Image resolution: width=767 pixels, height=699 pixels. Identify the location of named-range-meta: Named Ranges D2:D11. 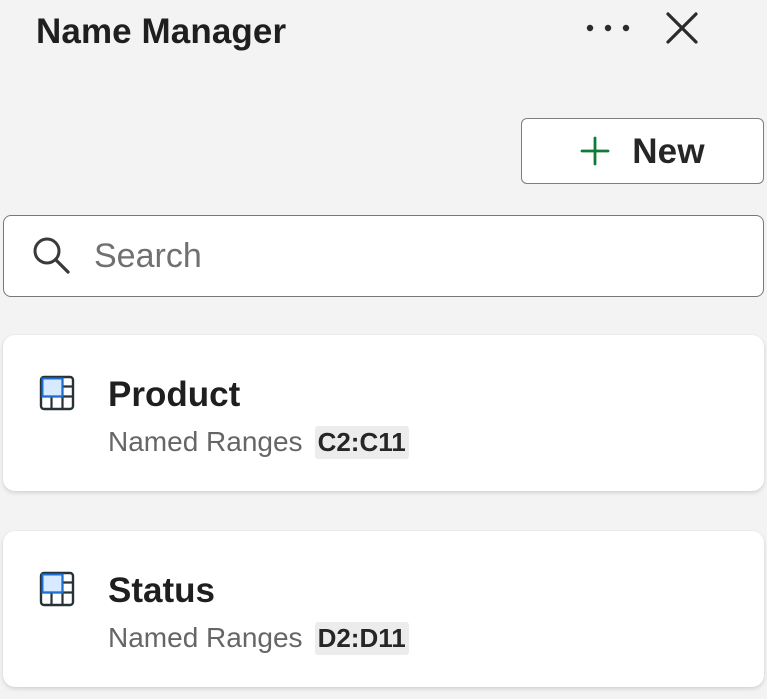
(258, 638).